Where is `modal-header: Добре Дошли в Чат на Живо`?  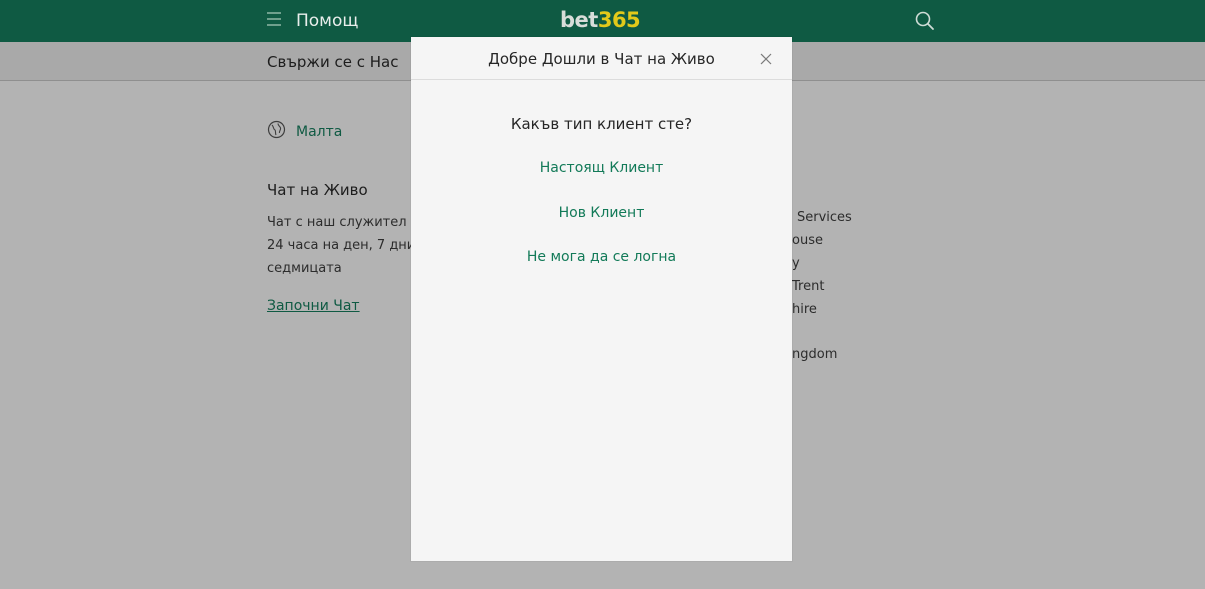
modal-header: Добре Дошли в Чат на Живо is located at coordinates (601, 58).